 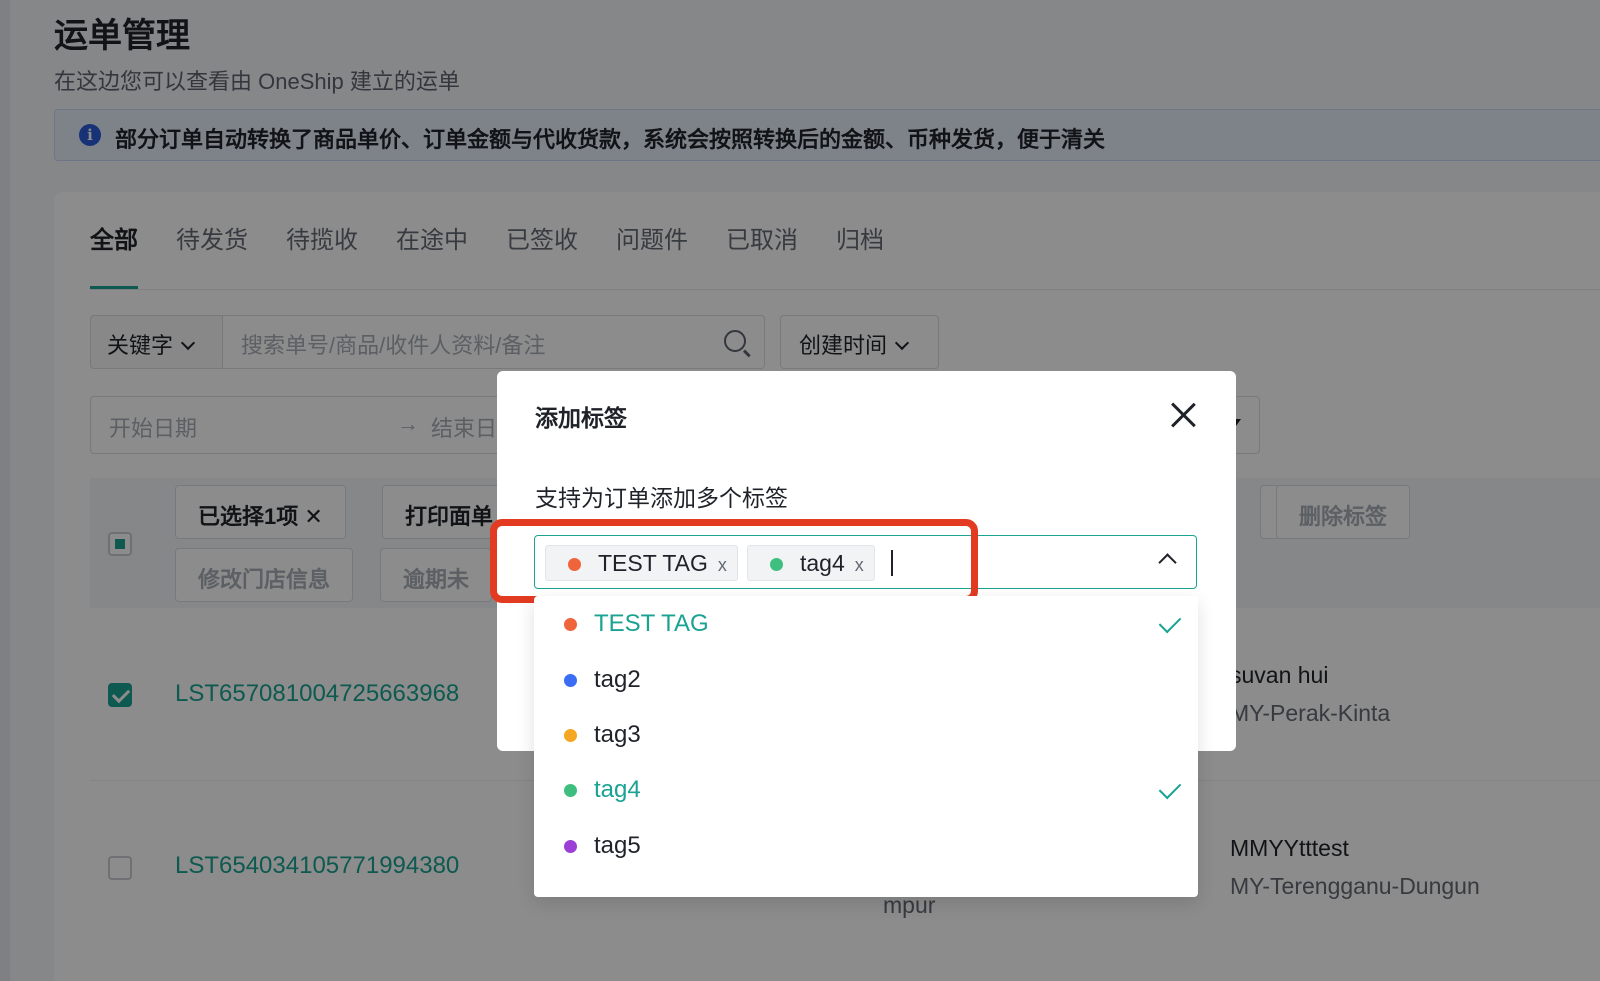 What do you see at coordinates (866, 680) in the screenshot?
I see `tag-option: tag2` at bounding box center [866, 680].